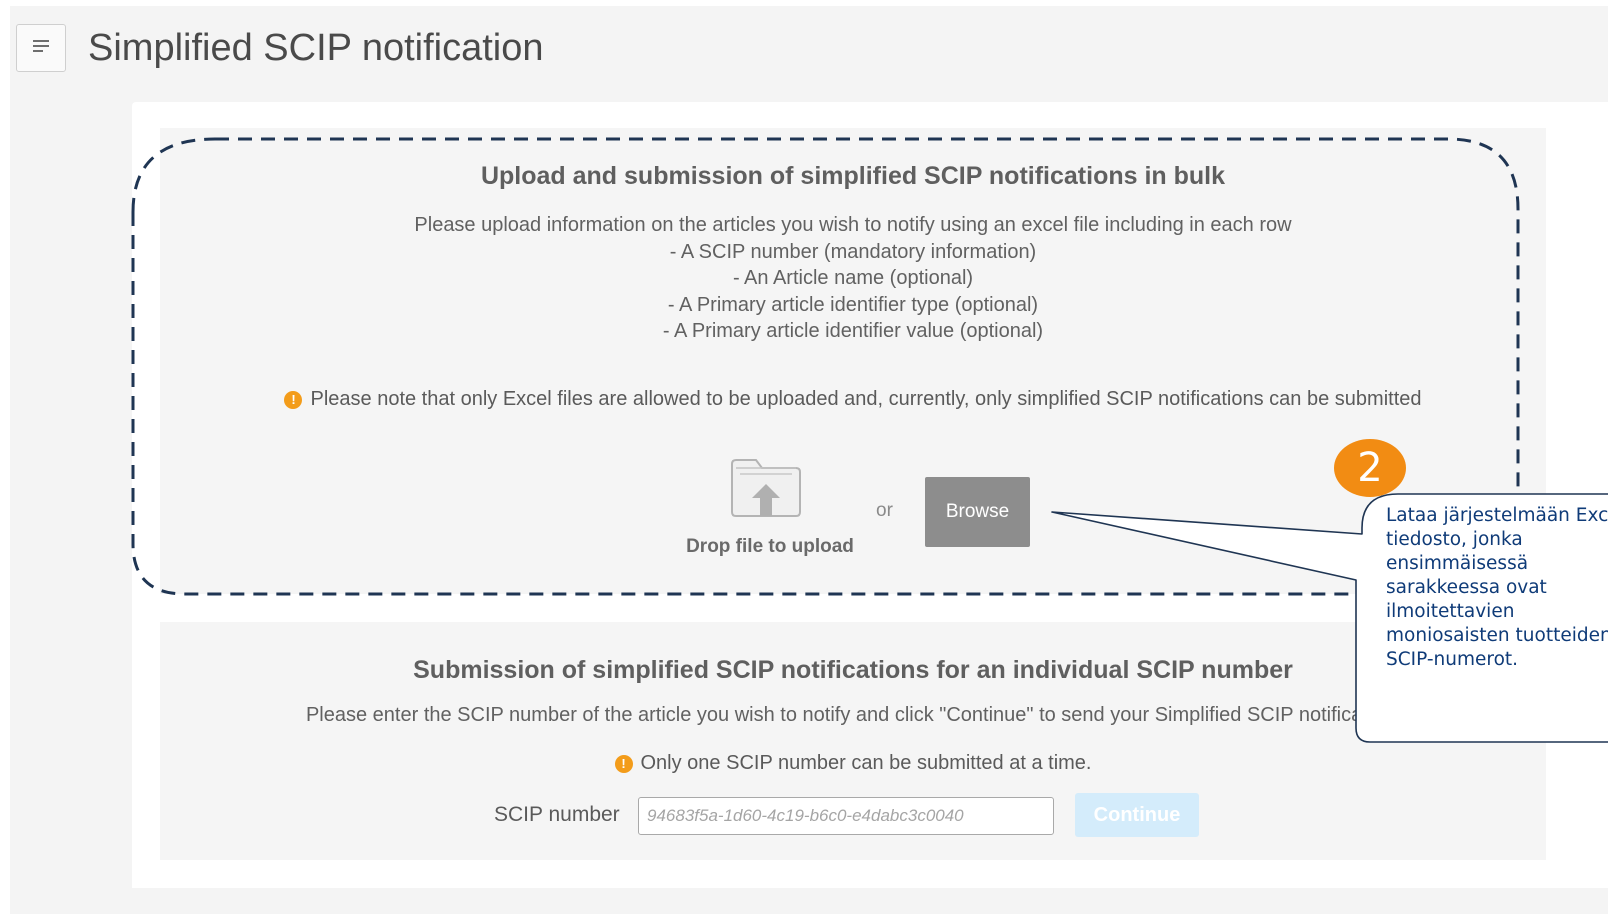 The width and height of the screenshot is (1608, 914). Describe the element at coordinates (1466, 587) in the screenshot. I see `callout-line: sarakkeessa ovat` at that location.